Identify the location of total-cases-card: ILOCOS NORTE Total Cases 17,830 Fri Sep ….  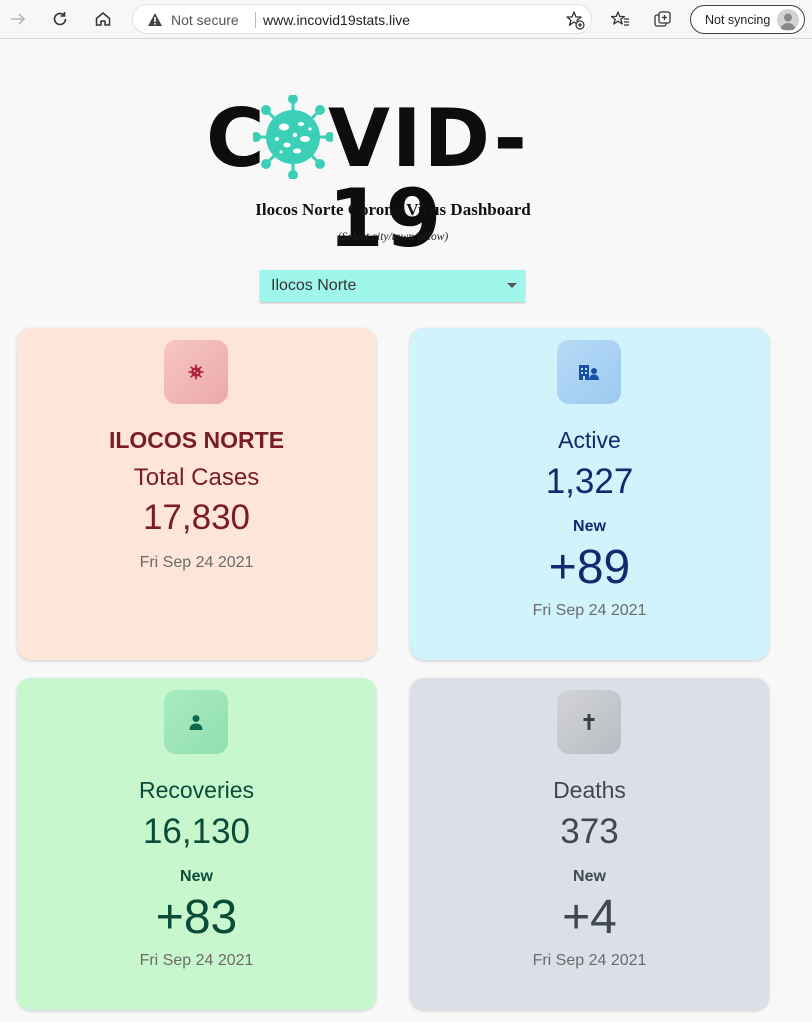
(196, 494).